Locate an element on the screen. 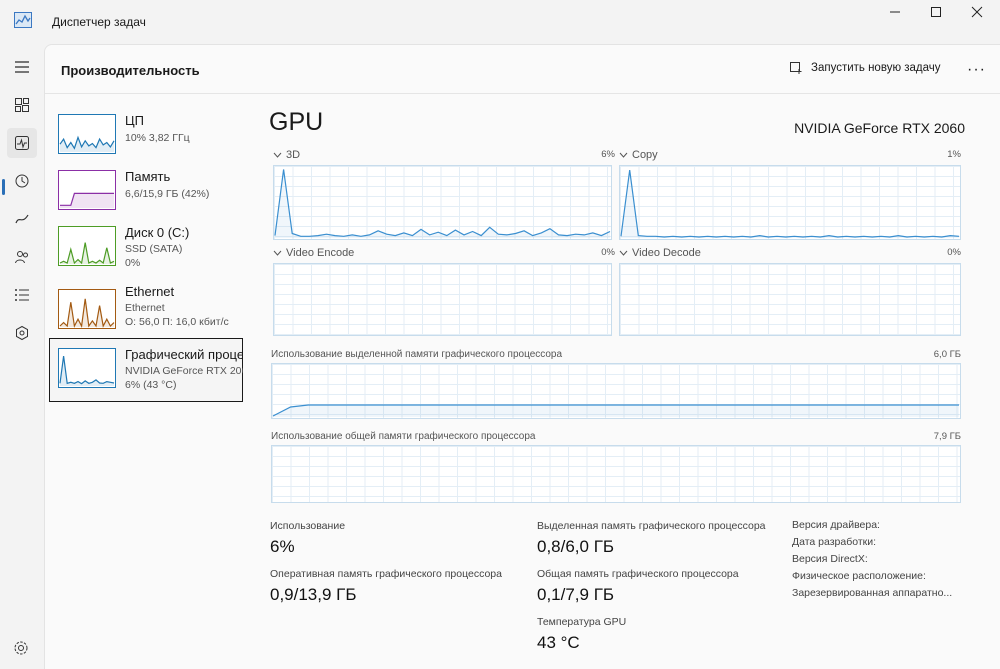  run-task-icon is located at coordinates (796, 68).